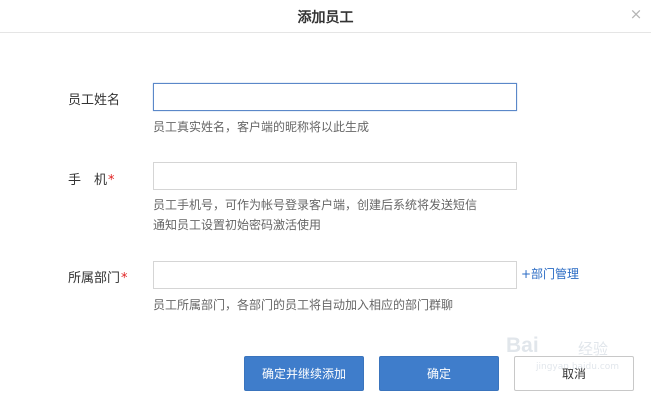 The image size is (651, 400). What do you see at coordinates (439, 373) in the screenshot?
I see `confirm-button: 确定` at bounding box center [439, 373].